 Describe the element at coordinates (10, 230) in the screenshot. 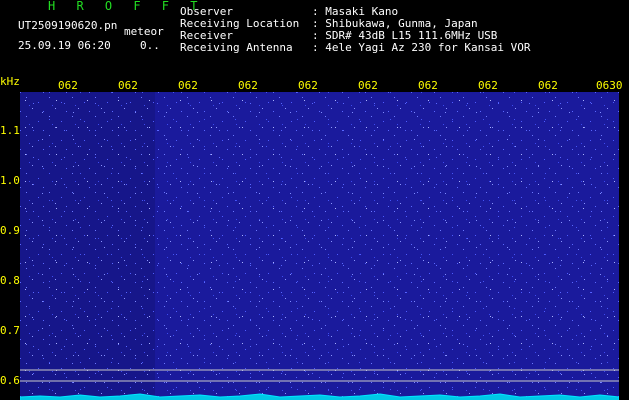

I see `freq-tick-0-9: 0.9` at that location.